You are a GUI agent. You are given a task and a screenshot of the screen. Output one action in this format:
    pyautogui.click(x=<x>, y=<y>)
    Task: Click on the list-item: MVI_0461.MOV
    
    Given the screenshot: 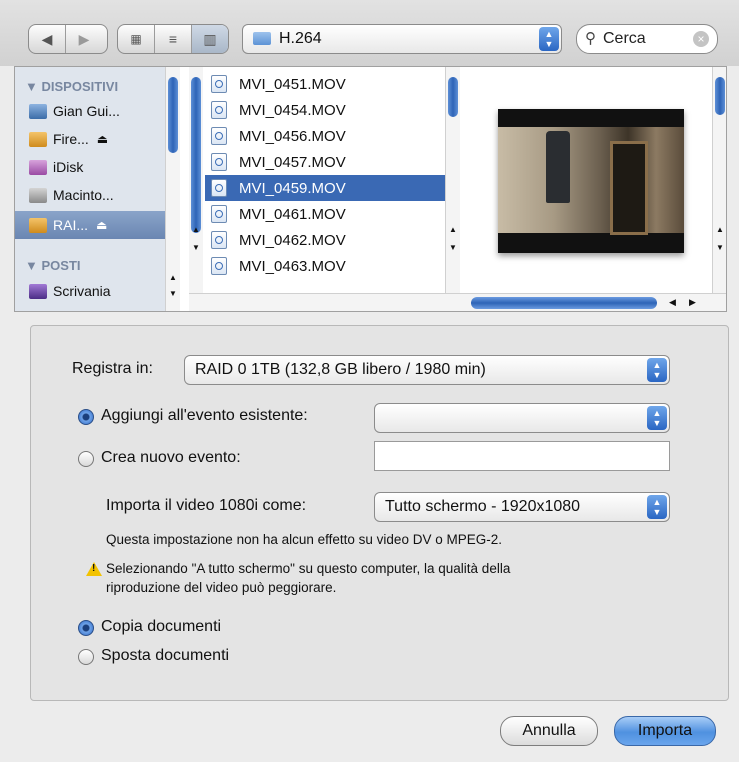 What is the action you would take?
    pyautogui.click(x=325, y=214)
    